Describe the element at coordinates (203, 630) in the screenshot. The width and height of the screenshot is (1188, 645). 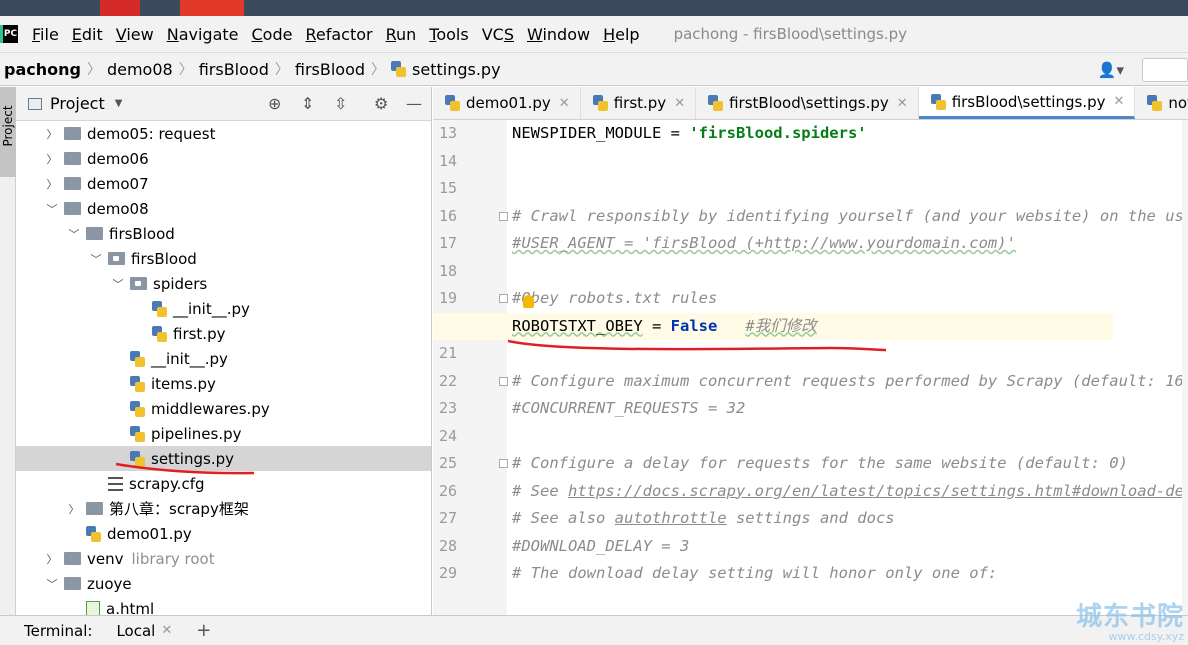
I see `plus-icon: +` at that location.